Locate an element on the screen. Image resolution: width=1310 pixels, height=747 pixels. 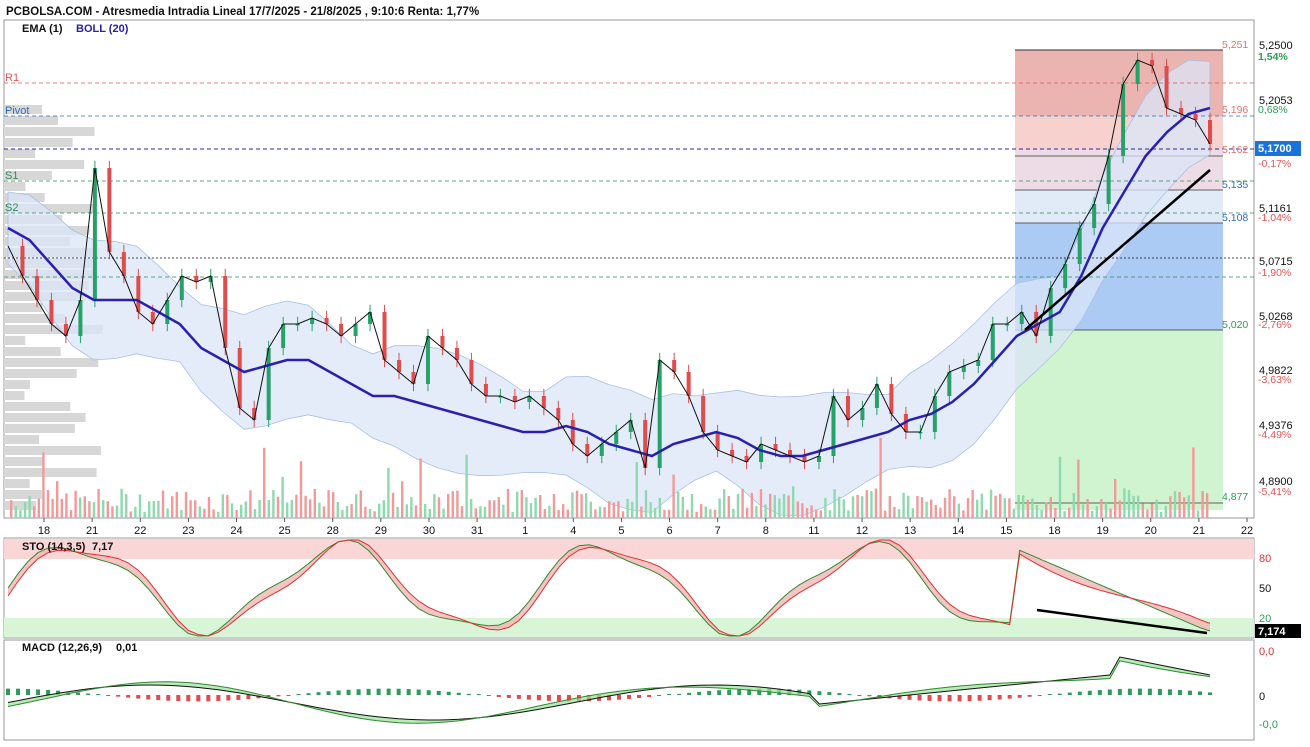
price-tick: 5,0715 is located at coordinates (1276, 262).